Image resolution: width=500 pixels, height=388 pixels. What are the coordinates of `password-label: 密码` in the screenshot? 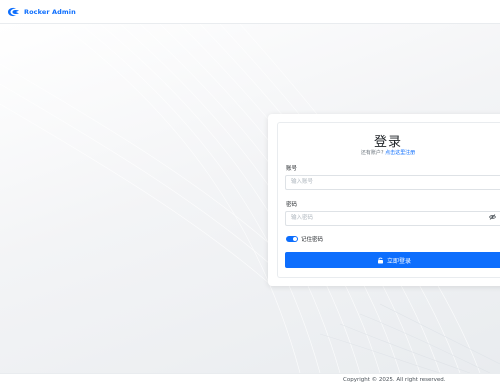 It's located at (292, 205).